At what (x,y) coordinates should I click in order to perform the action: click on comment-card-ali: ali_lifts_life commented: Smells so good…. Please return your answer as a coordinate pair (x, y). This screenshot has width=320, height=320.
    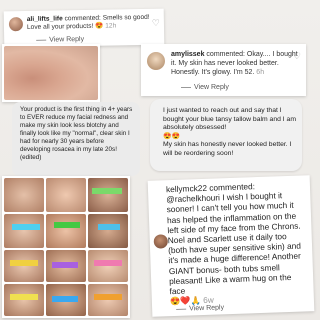
    Looking at the image, I should click on (84, 28).